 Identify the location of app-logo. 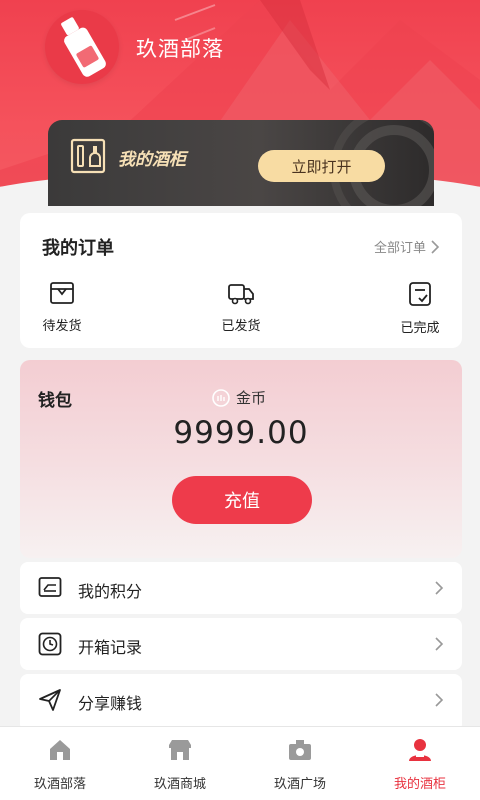
(82, 47).